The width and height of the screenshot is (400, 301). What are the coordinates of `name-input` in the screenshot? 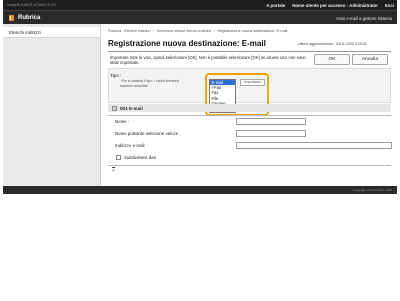 It's located at (271, 121).